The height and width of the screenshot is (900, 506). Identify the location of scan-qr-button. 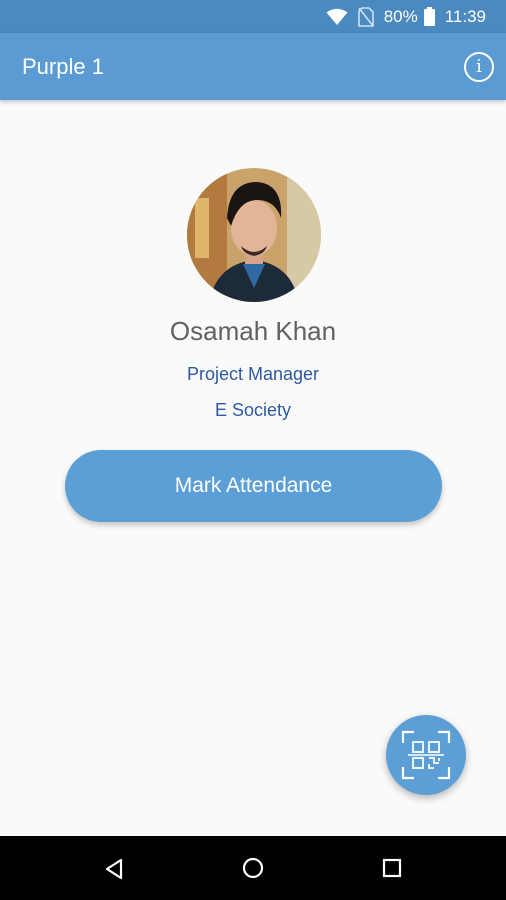
(426, 755).